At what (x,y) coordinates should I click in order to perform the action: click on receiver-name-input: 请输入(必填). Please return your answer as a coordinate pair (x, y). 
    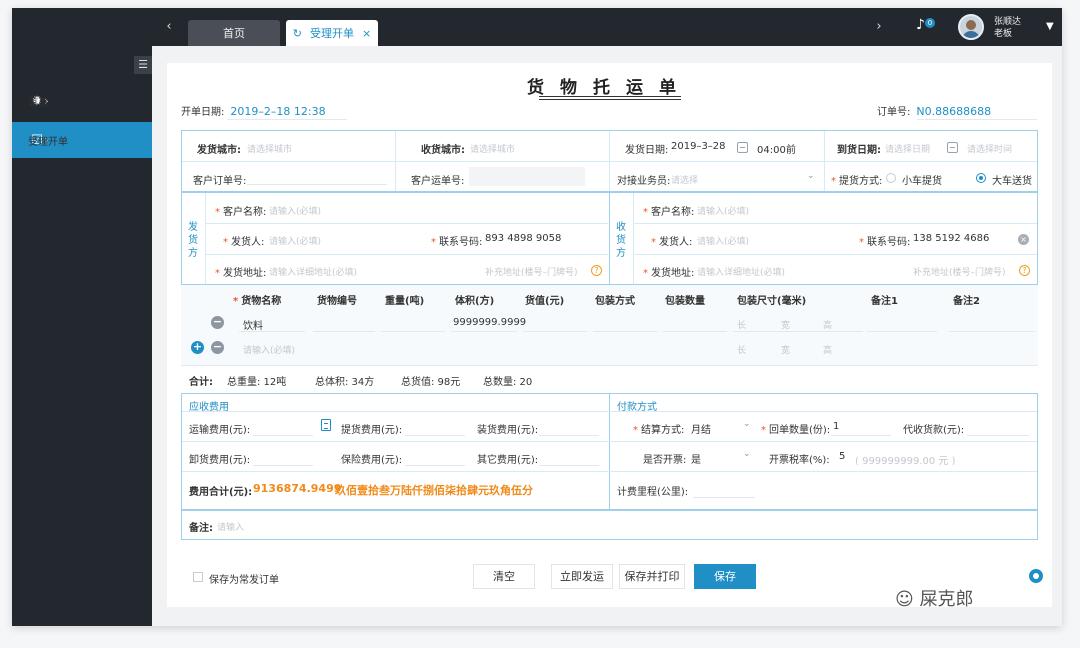
    Looking at the image, I should click on (723, 210).